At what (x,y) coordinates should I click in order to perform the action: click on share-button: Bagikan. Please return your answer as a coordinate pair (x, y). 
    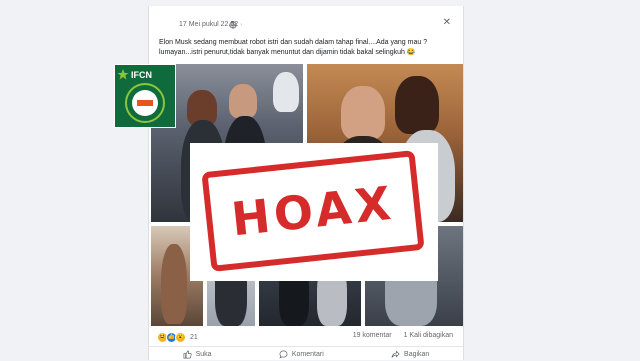
    Looking at the image, I should click on (410, 354).